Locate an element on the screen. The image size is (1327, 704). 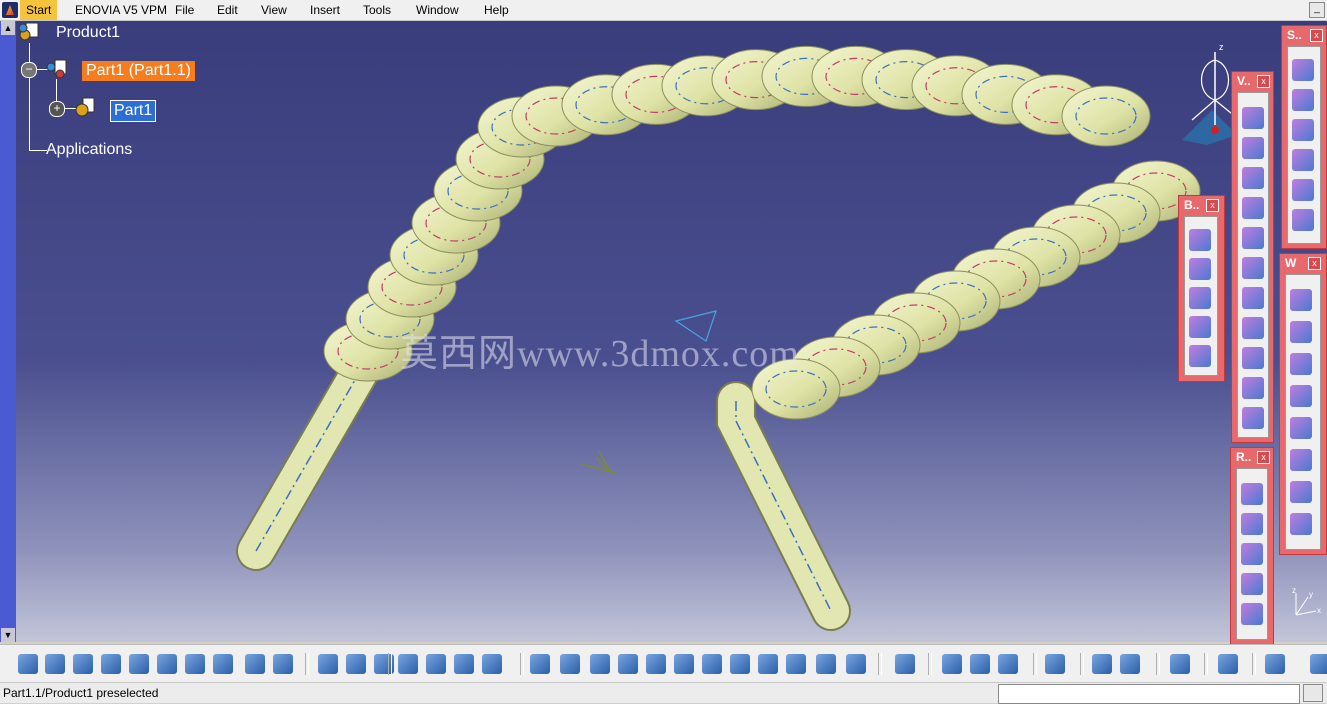
expand-node-icon: + is located at coordinates (57, 109).